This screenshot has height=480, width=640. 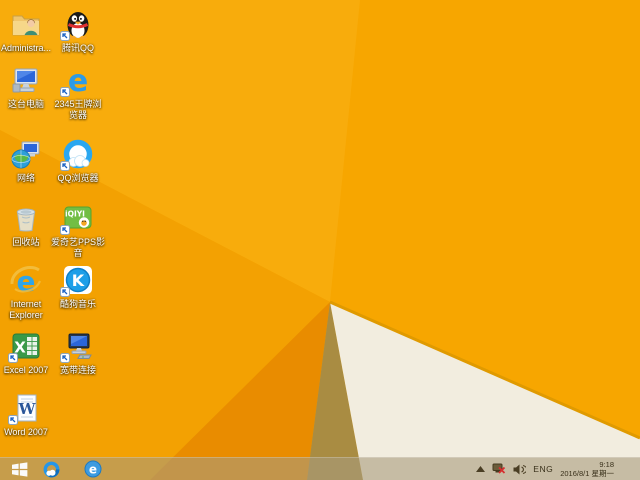 I want to click on desktop-icon-label: 网络, so click(x=25, y=178).